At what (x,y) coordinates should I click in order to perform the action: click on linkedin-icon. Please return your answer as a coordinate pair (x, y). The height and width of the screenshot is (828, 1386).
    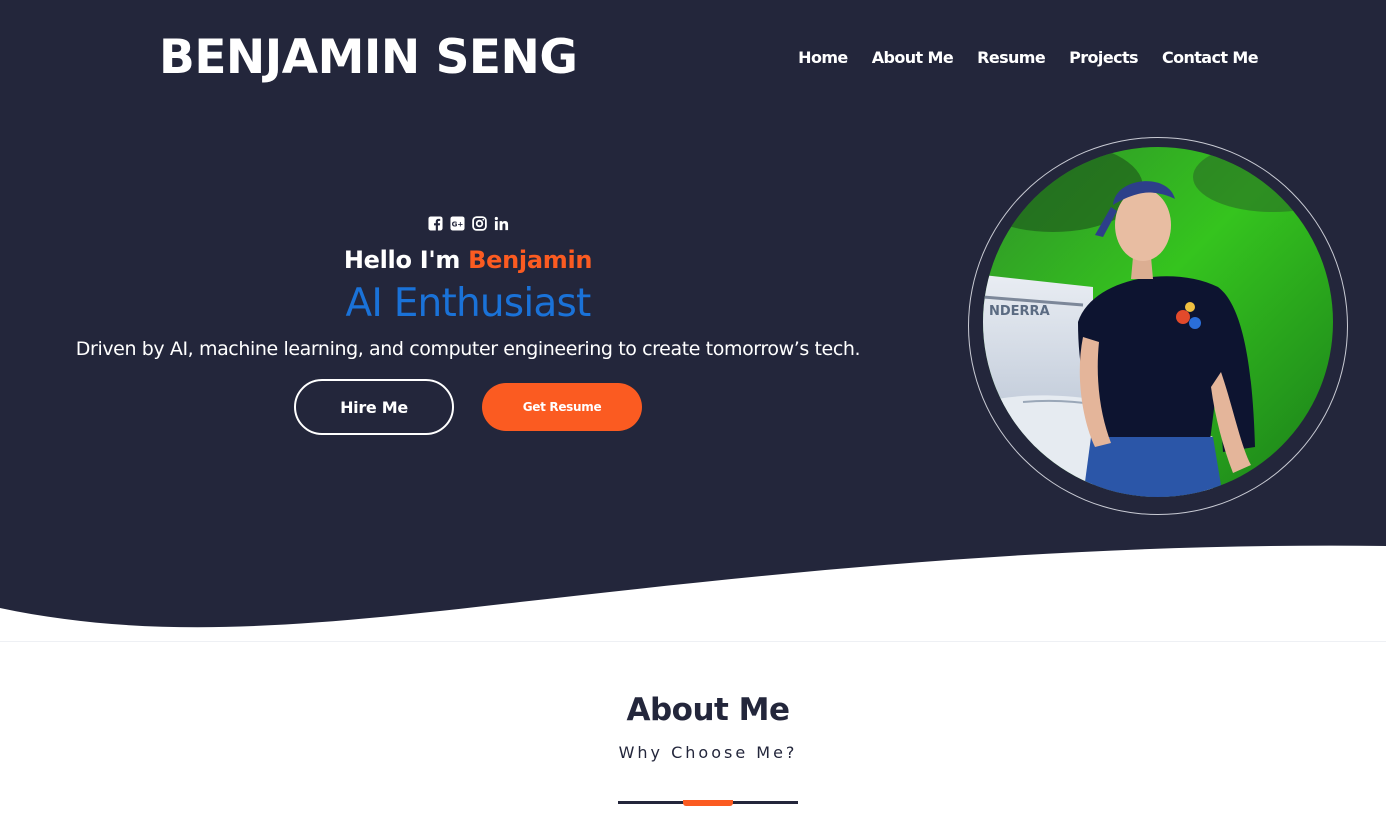
    Looking at the image, I should click on (501, 223).